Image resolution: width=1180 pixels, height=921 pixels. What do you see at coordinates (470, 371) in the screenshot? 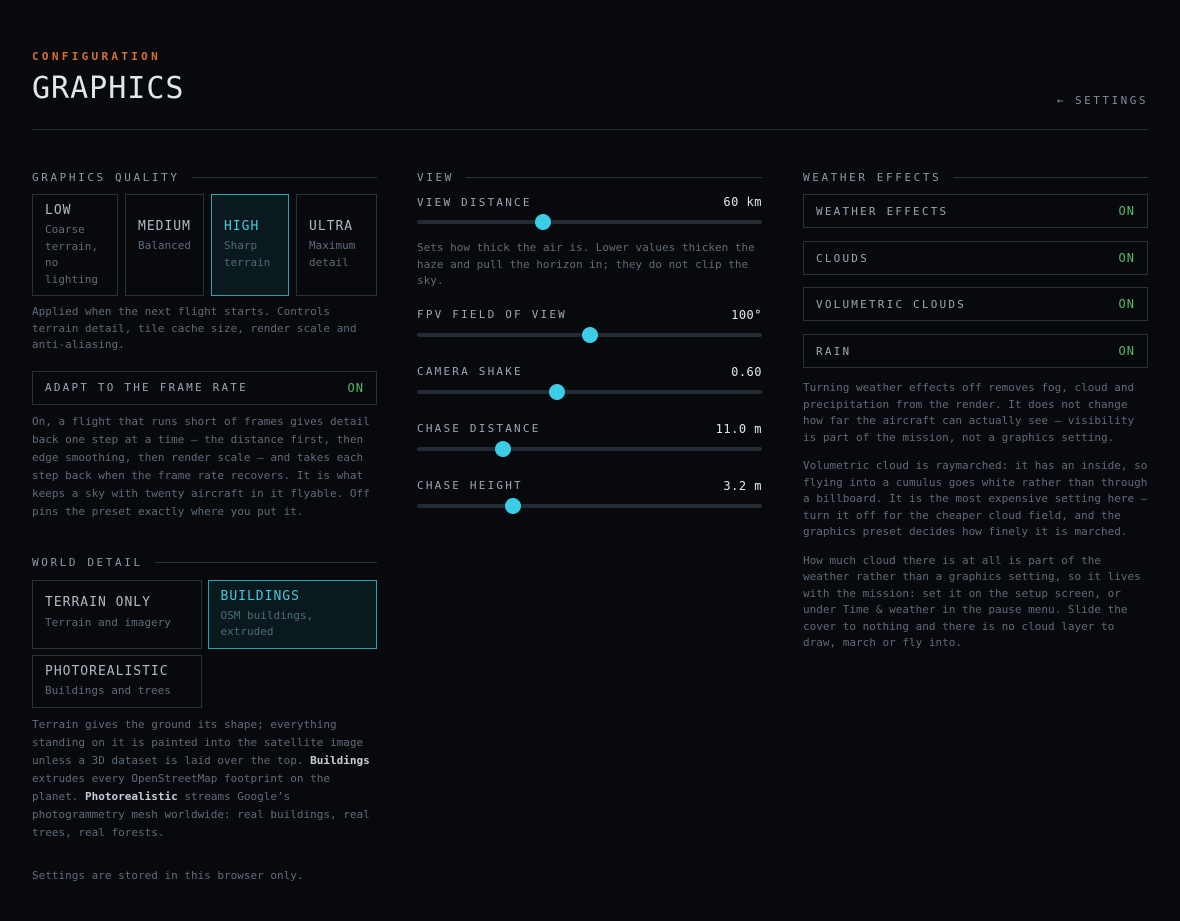
I see `slider-label: CAMERA SHAKE` at bounding box center [470, 371].